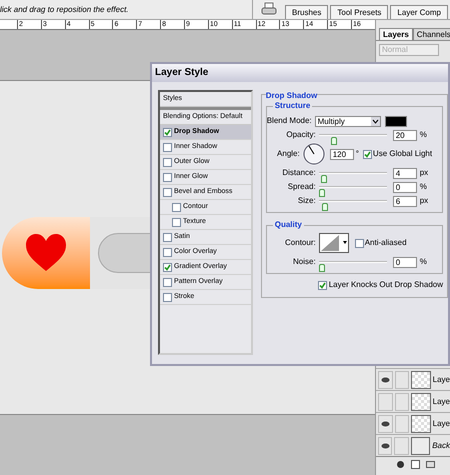 This screenshot has width=450, height=475. I want to click on angle-dial-icon, so click(313, 154).